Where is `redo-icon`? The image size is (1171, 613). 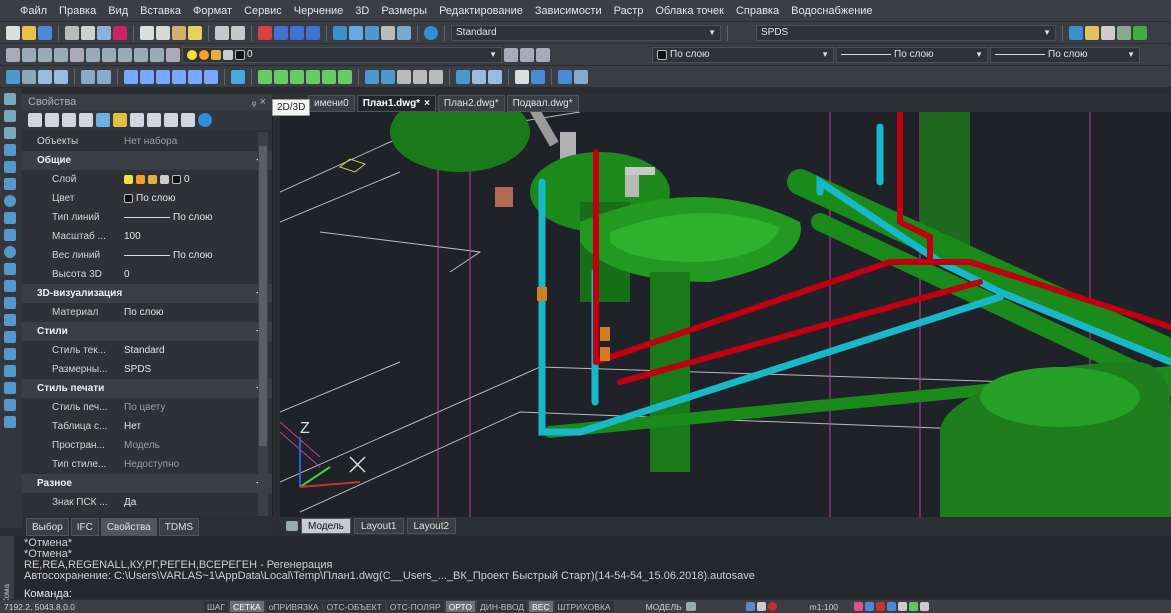
redo-icon is located at coordinates (238, 32).